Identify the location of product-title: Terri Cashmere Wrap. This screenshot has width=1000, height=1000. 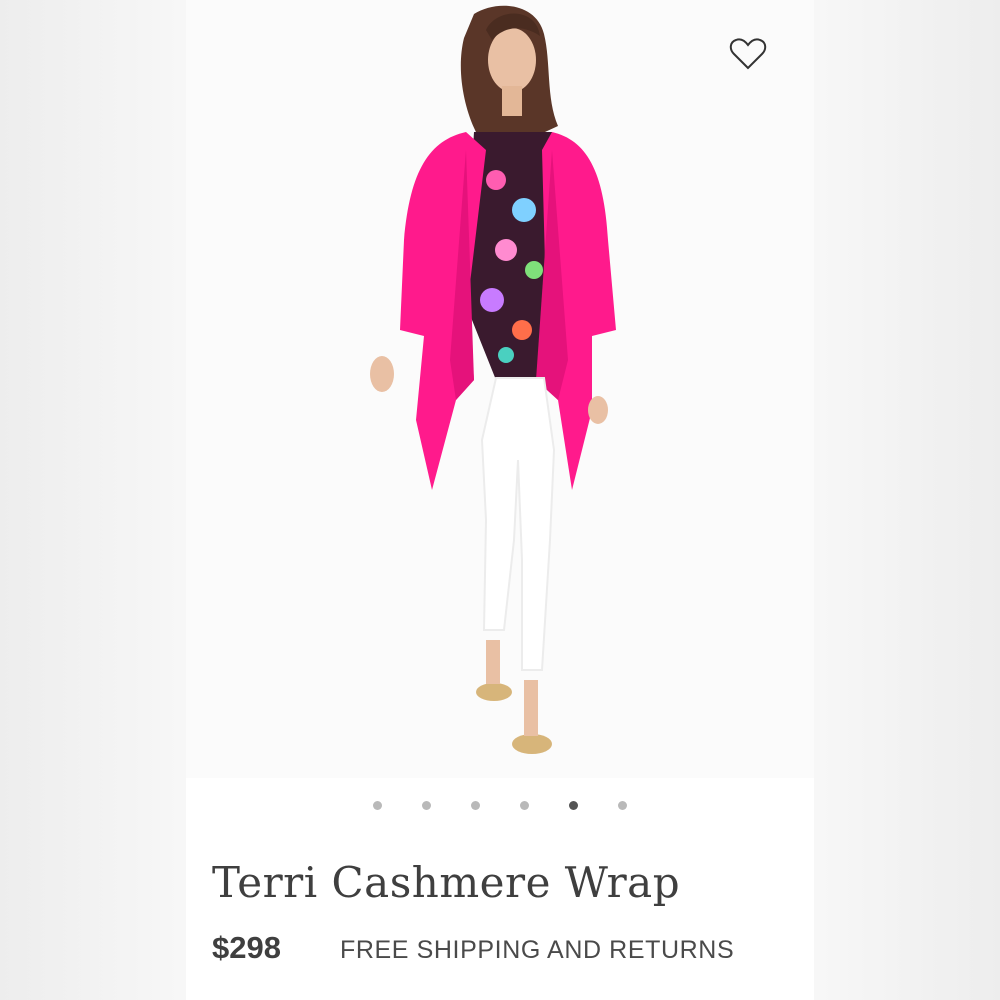
(446, 882).